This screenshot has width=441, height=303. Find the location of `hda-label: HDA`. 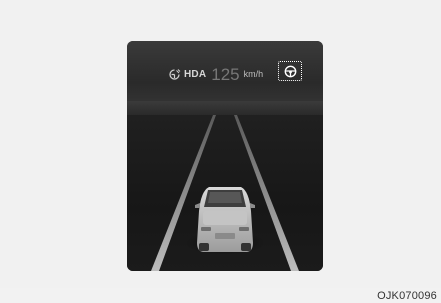

hda-label: HDA is located at coordinates (195, 74).